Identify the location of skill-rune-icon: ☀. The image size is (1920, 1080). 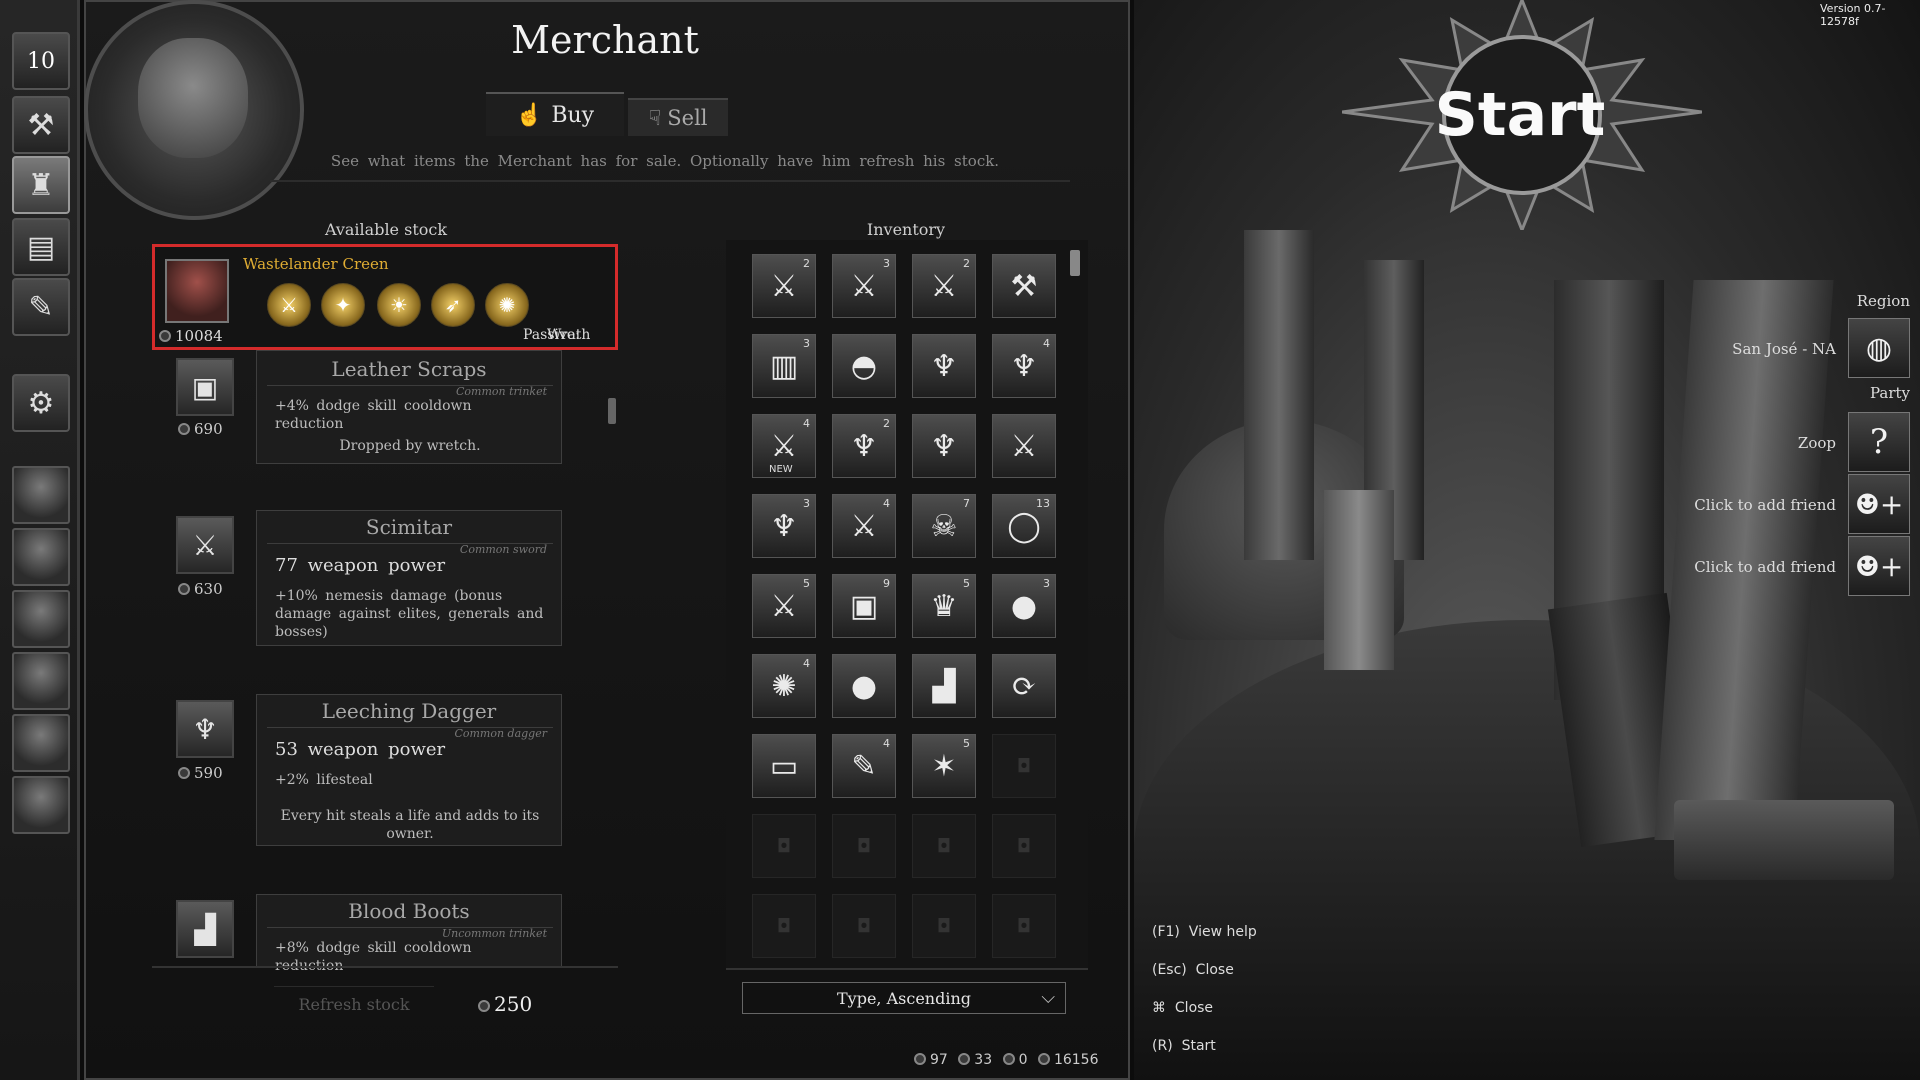
(399, 305).